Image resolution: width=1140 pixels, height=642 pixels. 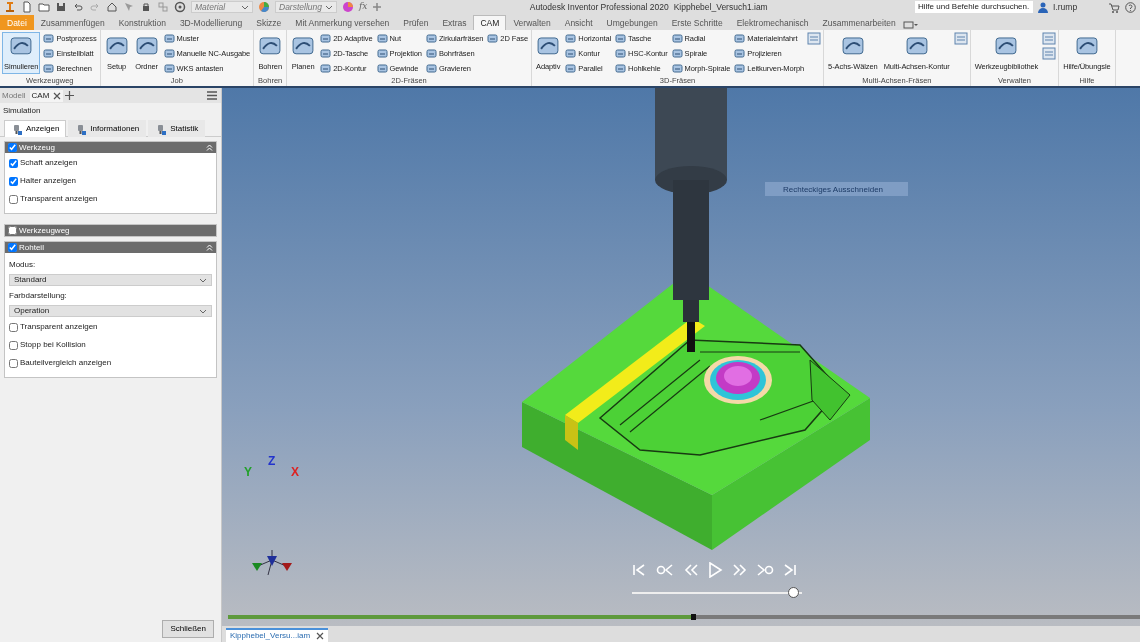 I want to click on ribbon-tab: Elektromechanisch, so click(x=772, y=22).